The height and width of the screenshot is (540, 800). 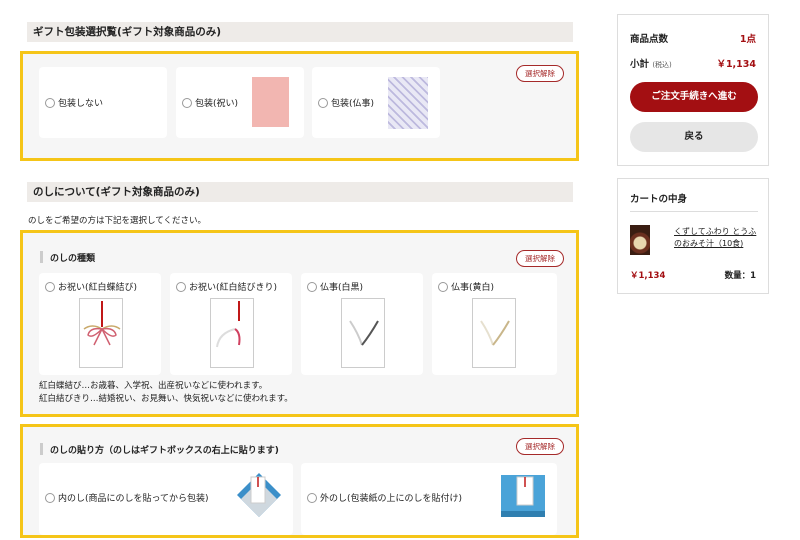 What do you see at coordinates (270, 102) in the screenshot?
I see `celebration-wrap-image` at bounding box center [270, 102].